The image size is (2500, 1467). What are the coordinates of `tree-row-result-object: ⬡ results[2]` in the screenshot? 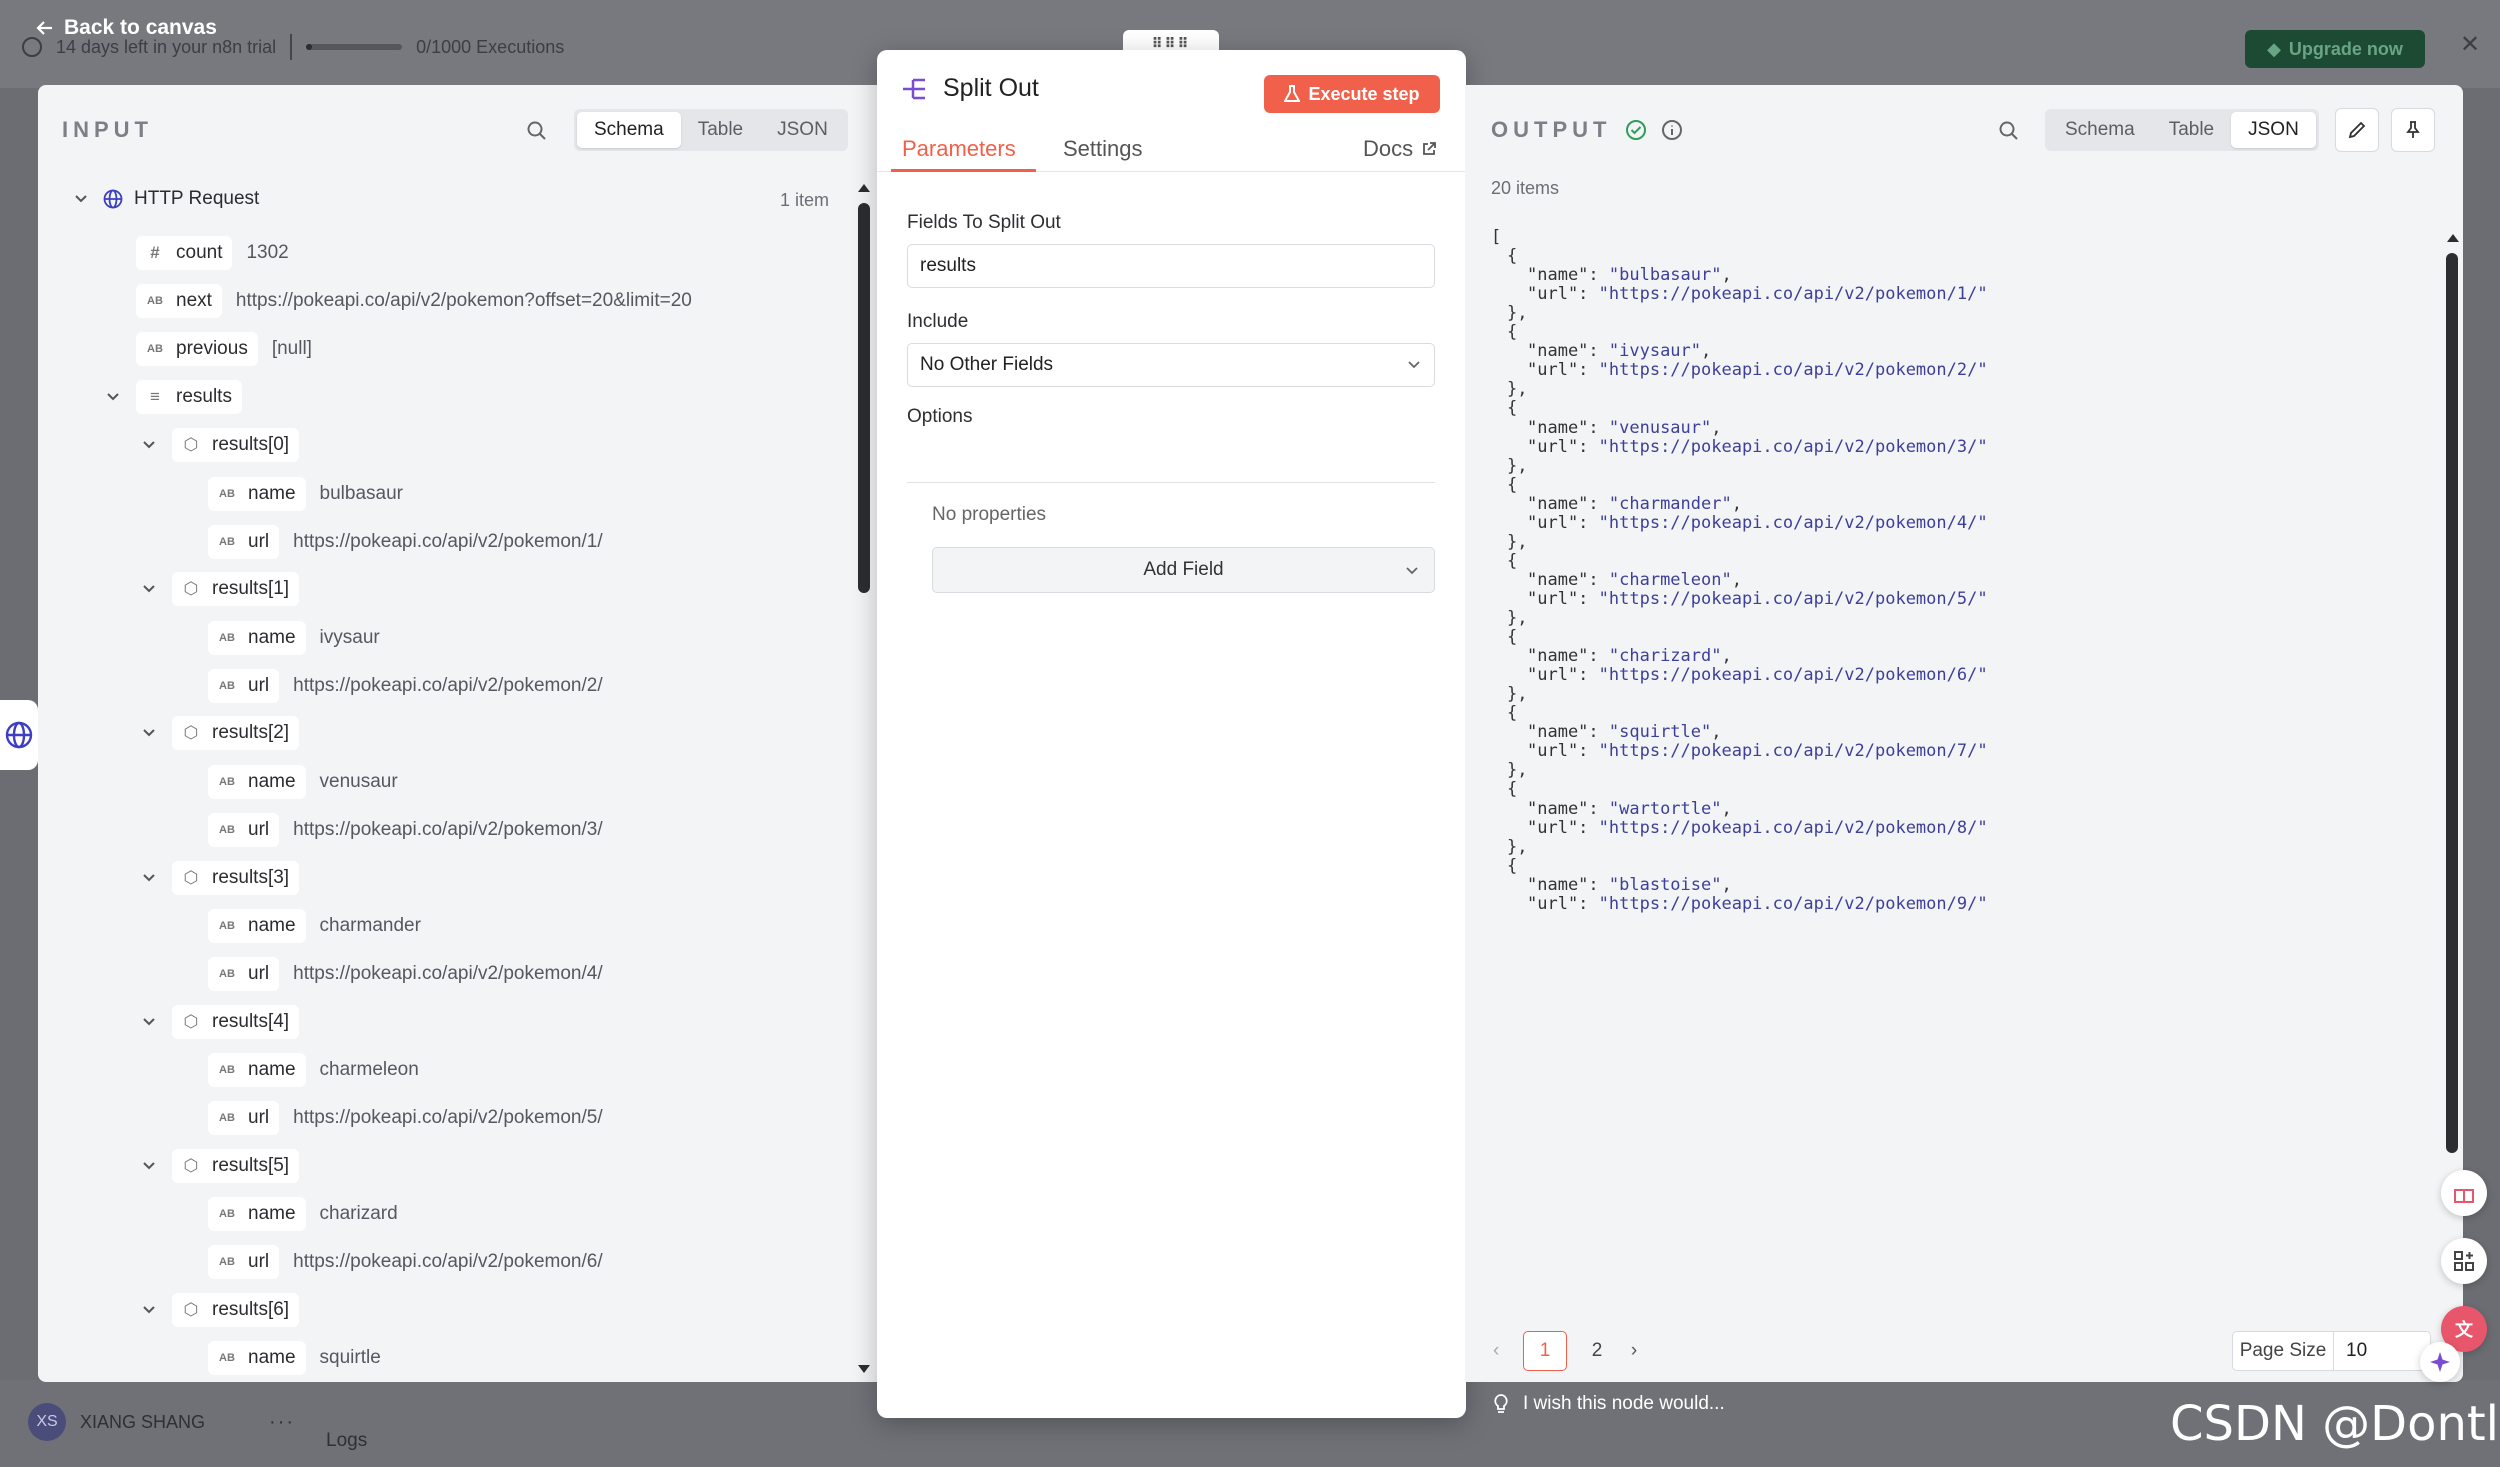 It's located at (221, 733).